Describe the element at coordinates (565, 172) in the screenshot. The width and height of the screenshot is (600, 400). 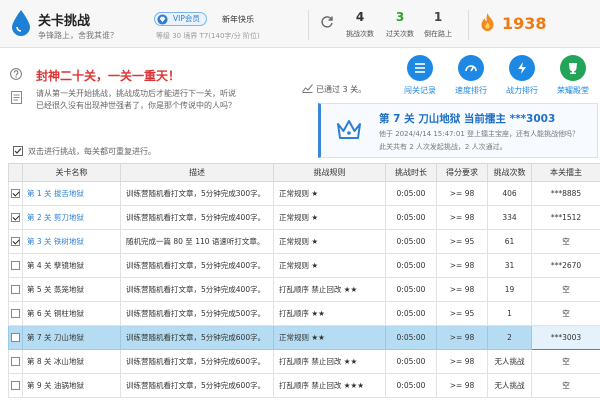
I see `column-header-holder: 本关擂主` at that location.